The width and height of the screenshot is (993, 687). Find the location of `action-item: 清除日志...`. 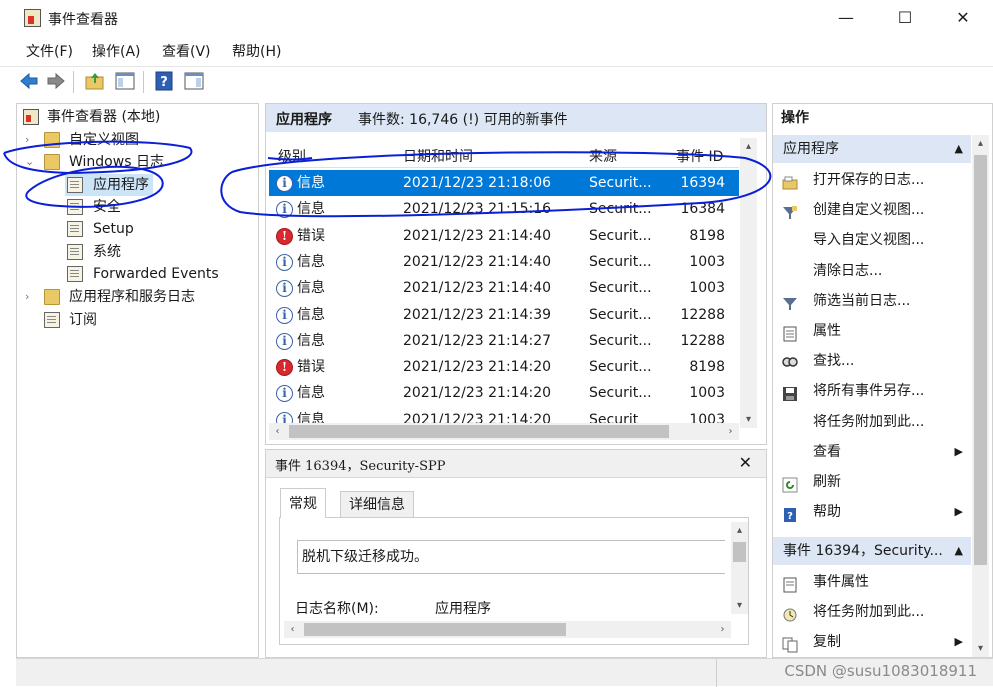

action-item: 清除日志... is located at coordinates (872, 271).